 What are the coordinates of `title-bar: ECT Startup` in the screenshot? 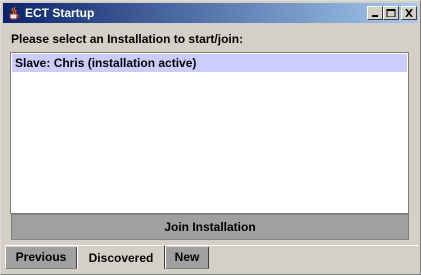 It's located at (210, 13).